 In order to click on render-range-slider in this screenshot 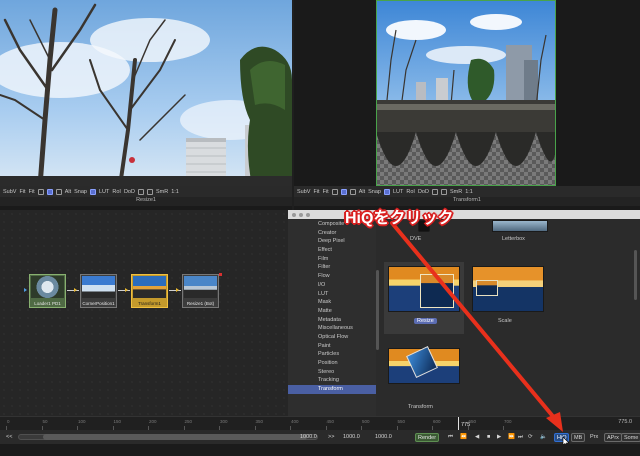, I will do `click(168, 437)`.